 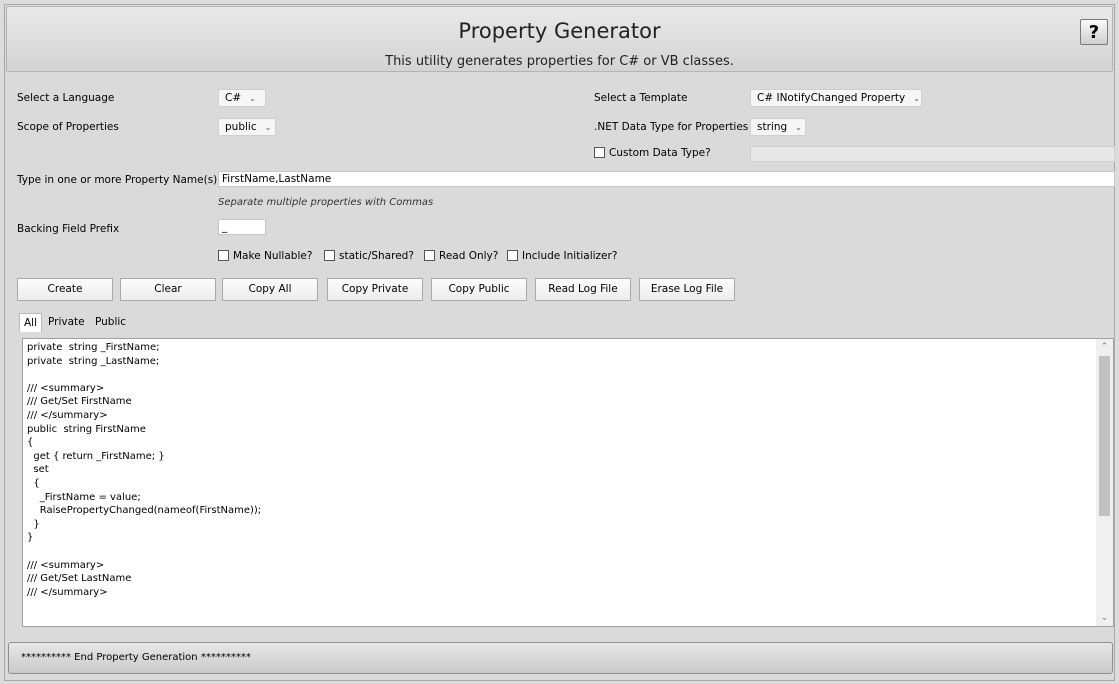 What do you see at coordinates (1094, 32) in the screenshot?
I see `help-button: ?` at bounding box center [1094, 32].